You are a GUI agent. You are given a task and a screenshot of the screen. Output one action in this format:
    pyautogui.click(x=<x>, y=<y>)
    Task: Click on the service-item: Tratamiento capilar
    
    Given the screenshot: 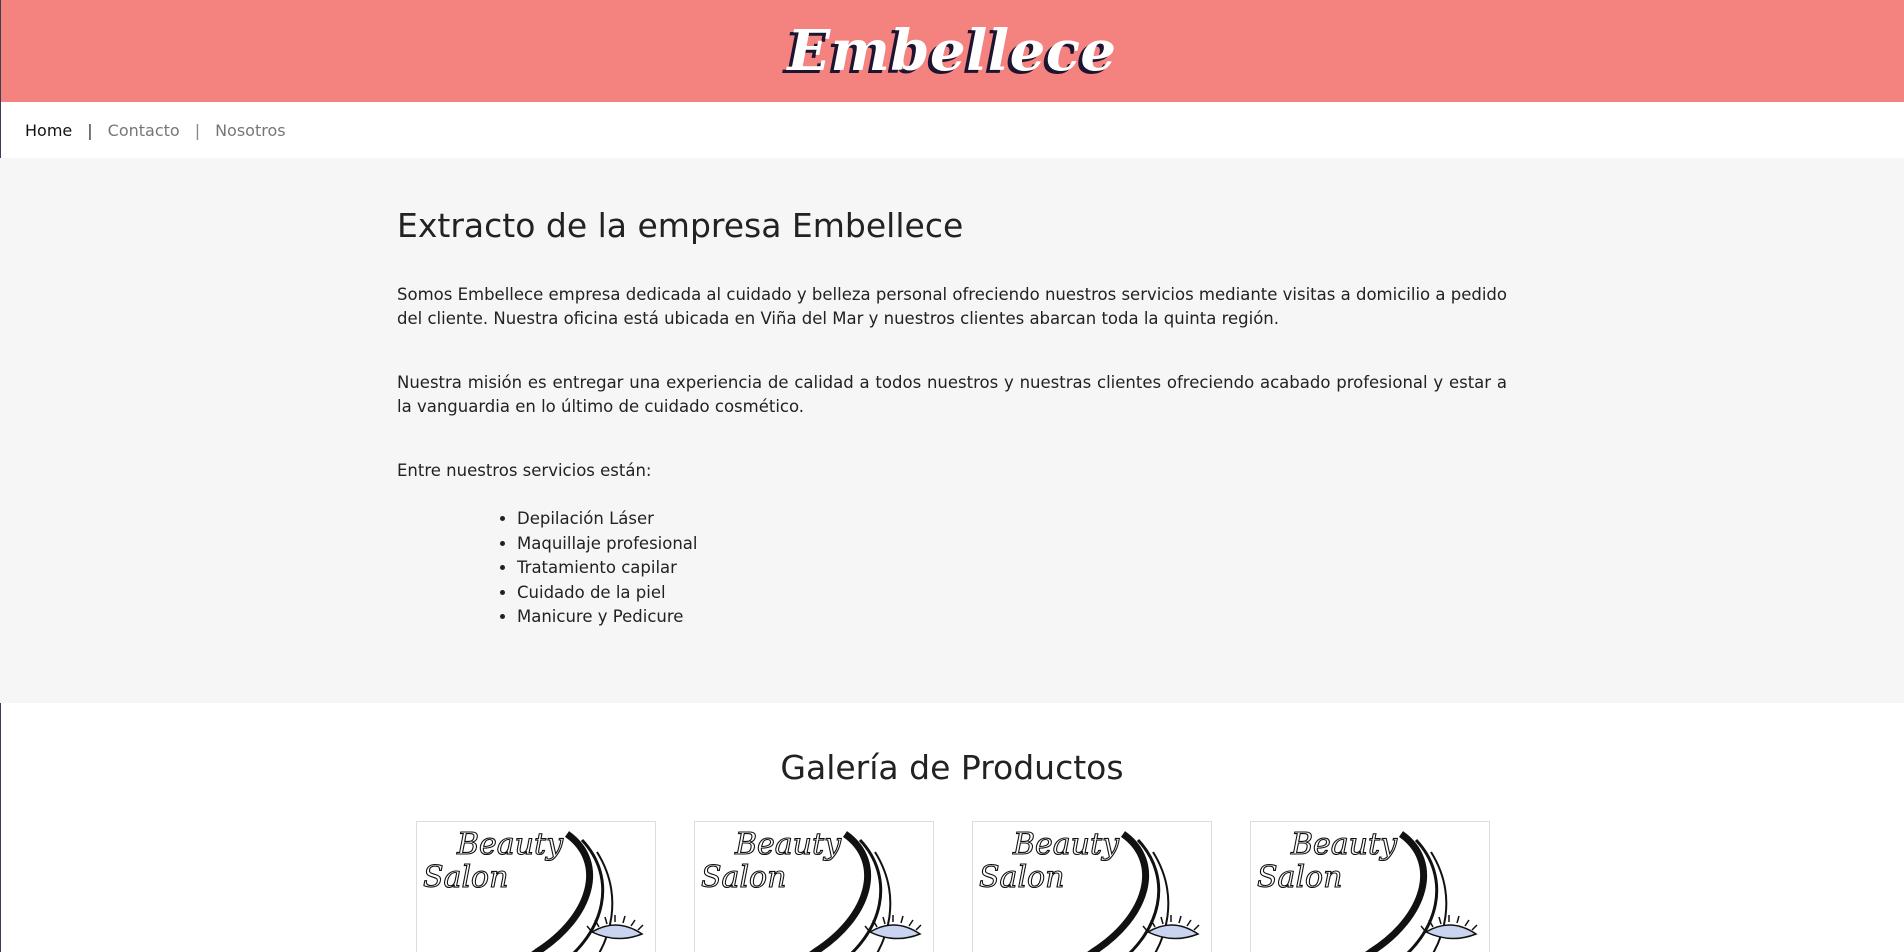 What is the action you would take?
    pyautogui.click(x=1012, y=568)
    